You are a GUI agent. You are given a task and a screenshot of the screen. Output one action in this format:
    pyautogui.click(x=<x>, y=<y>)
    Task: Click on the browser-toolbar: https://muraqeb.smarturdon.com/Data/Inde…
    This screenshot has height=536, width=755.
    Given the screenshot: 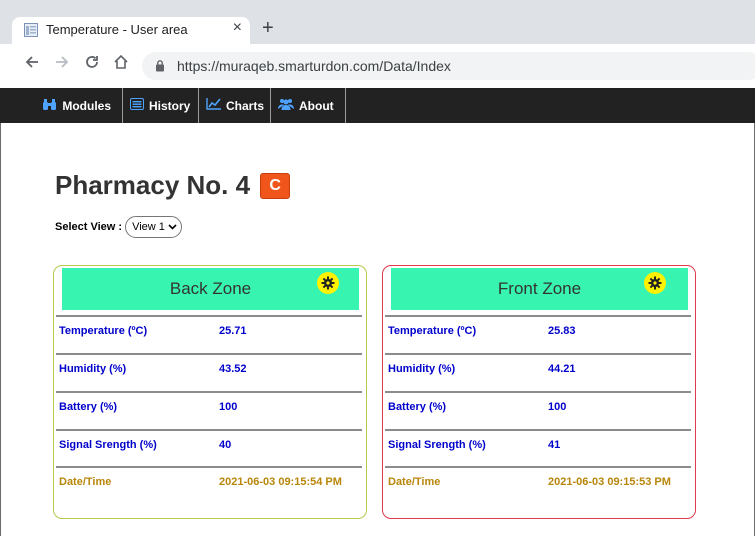 What is the action you would take?
    pyautogui.click(x=377, y=66)
    